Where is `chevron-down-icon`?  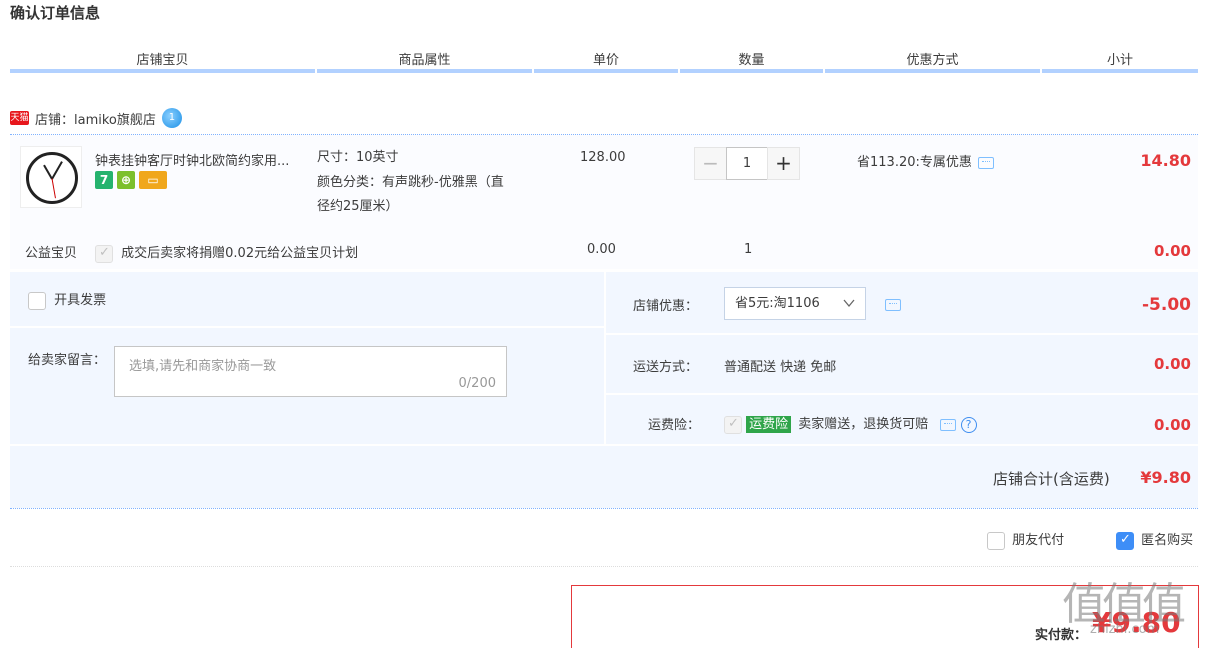
chevron-down-icon is located at coordinates (849, 303).